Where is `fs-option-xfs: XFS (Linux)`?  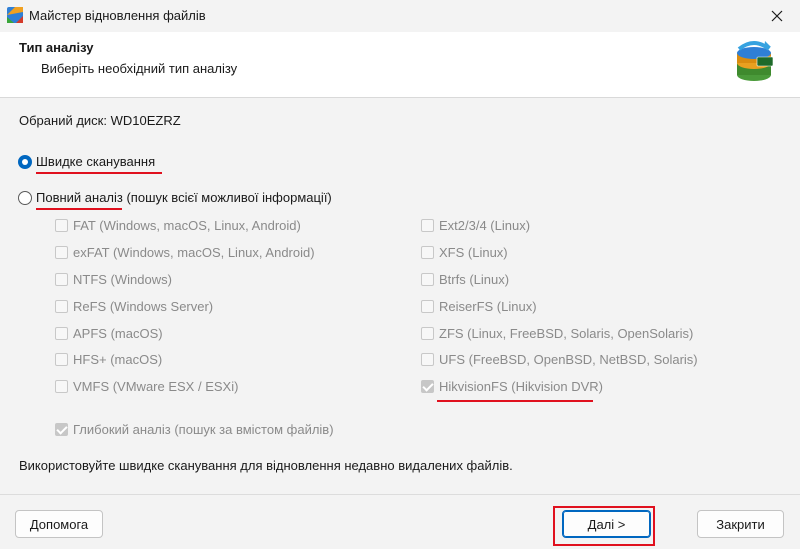
fs-option-xfs: XFS (Linux) is located at coordinates (464, 252).